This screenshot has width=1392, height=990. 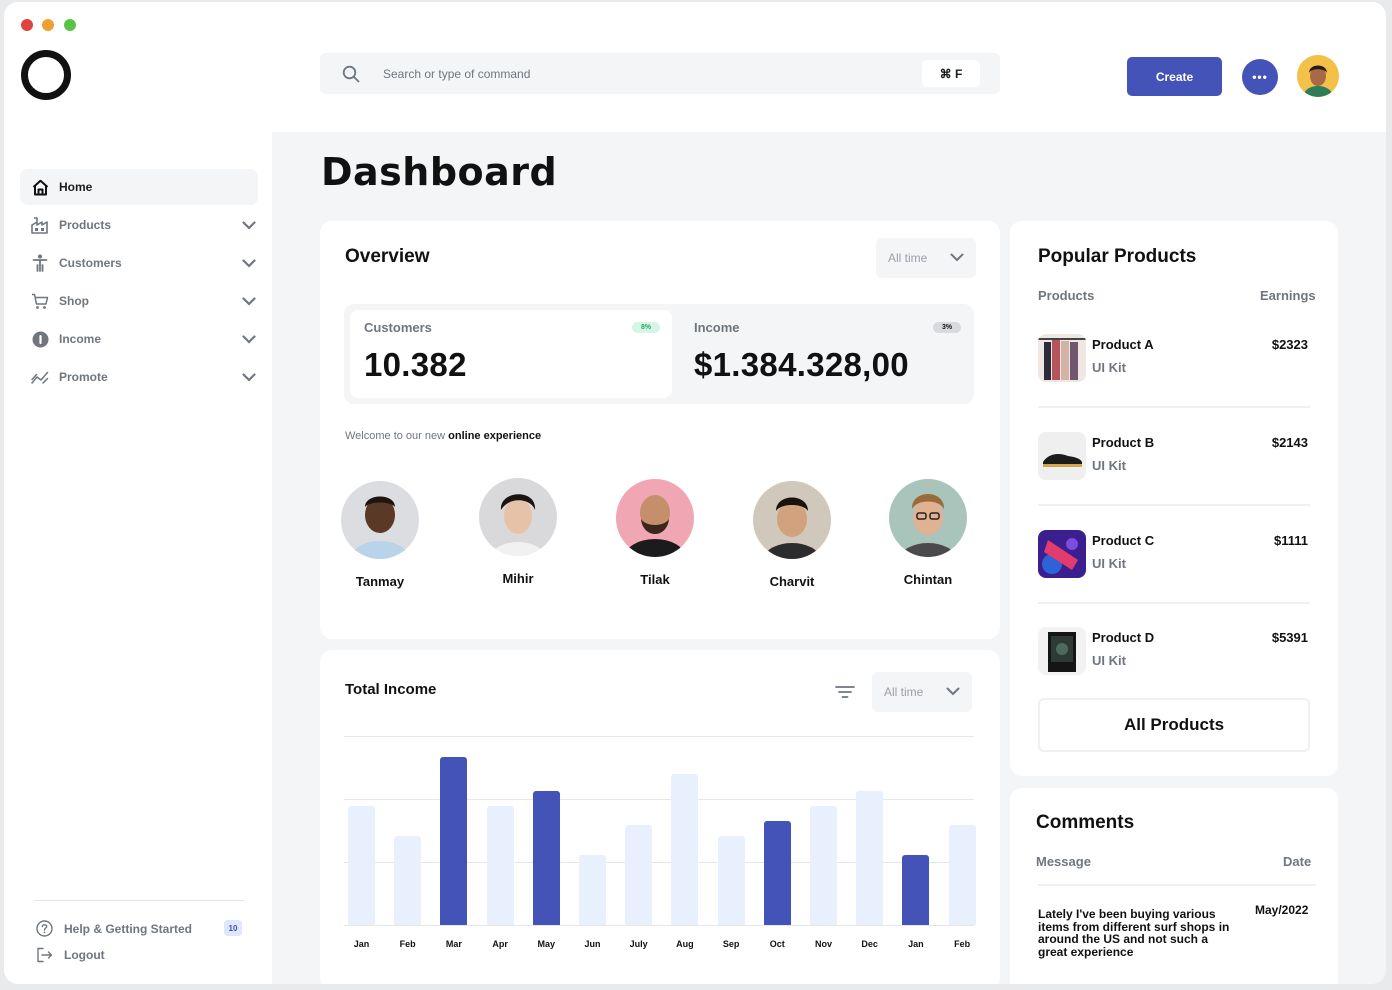 What do you see at coordinates (623, 73) in the screenshot?
I see `search-input` at bounding box center [623, 73].